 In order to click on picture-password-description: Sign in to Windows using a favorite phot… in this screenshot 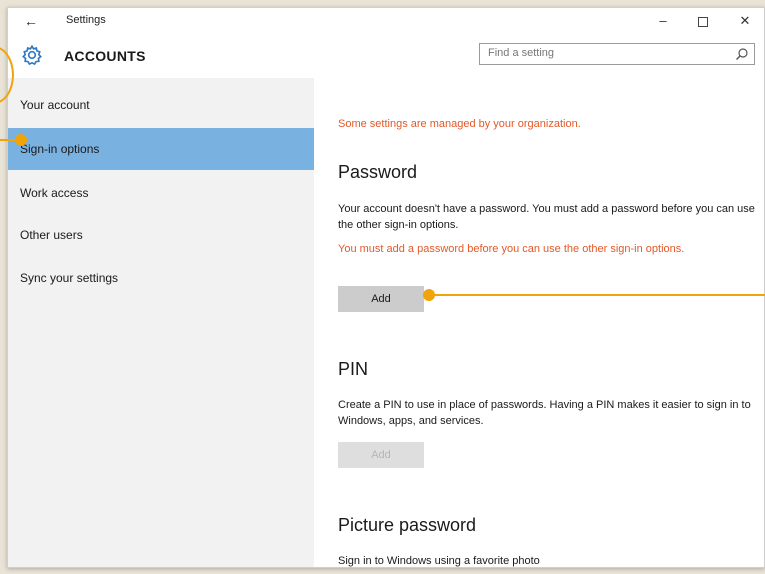, I will do `click(439, 561)`.